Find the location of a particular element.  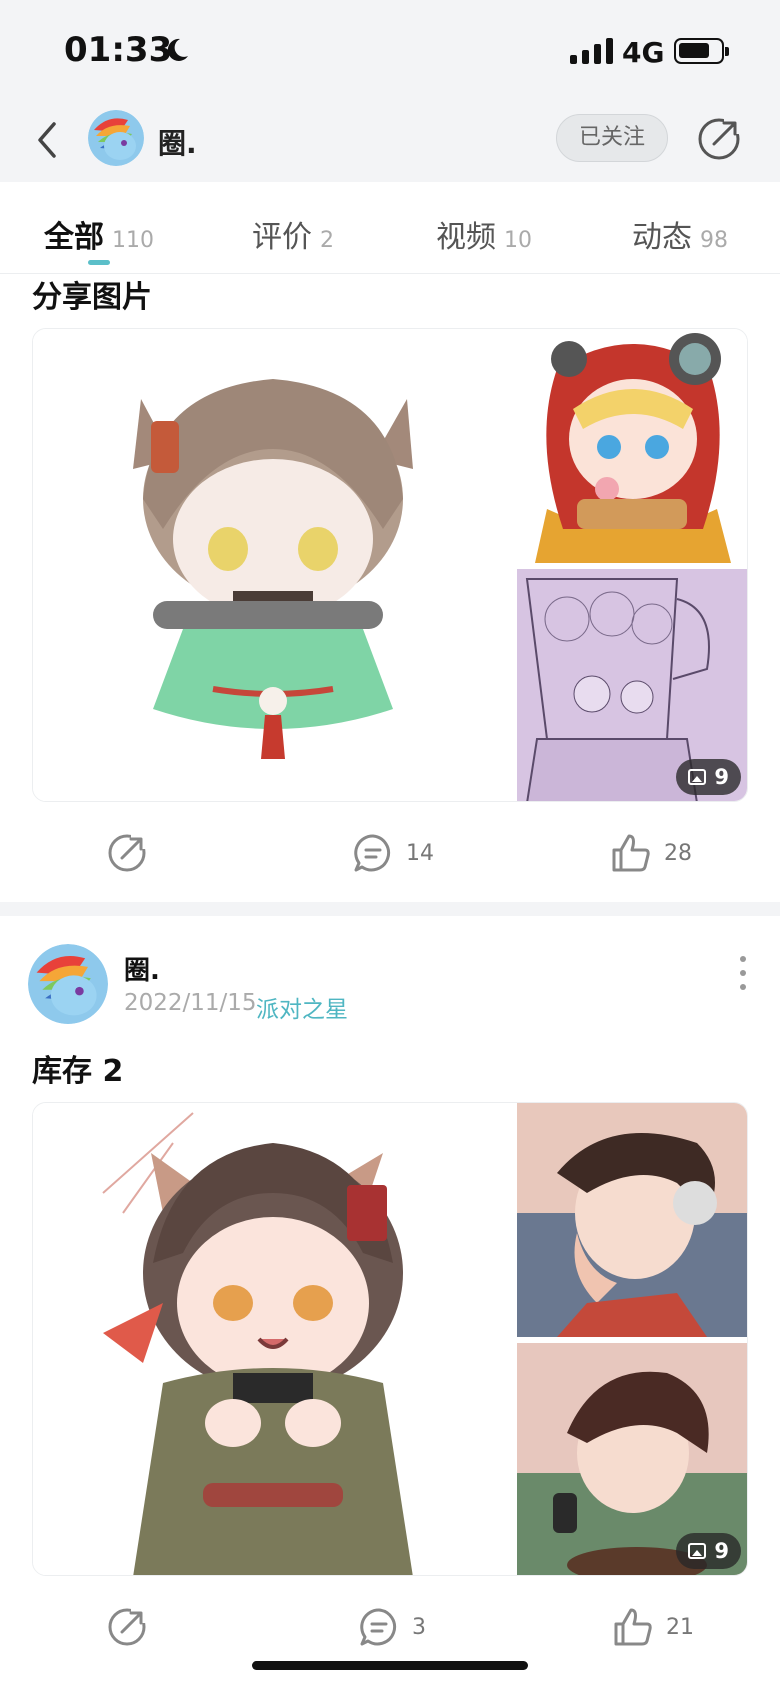

like-count: 21 is located at coordinates (680, 1627).